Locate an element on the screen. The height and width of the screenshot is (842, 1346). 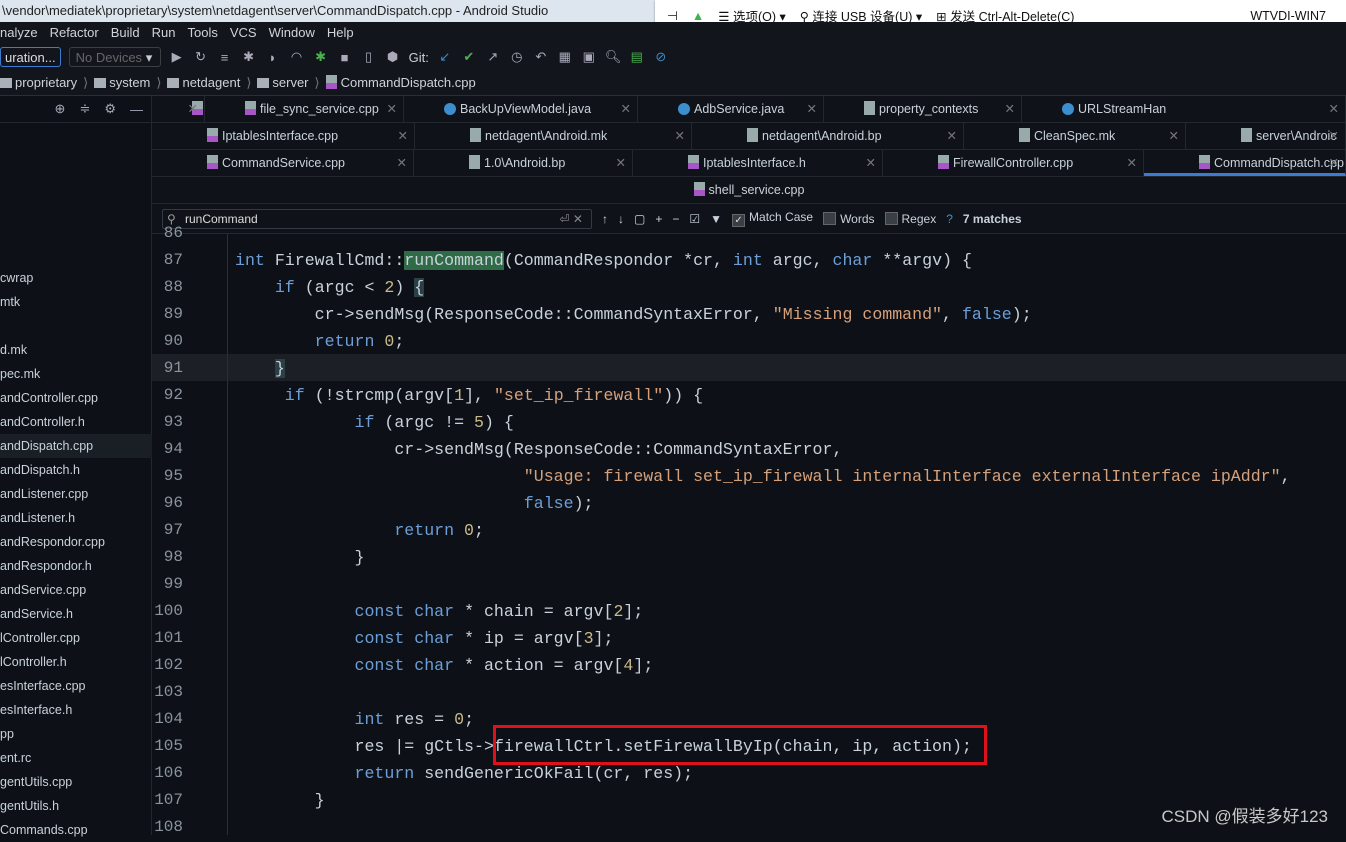
tree-item: andController.cpp is located at coordinates (76, 398).